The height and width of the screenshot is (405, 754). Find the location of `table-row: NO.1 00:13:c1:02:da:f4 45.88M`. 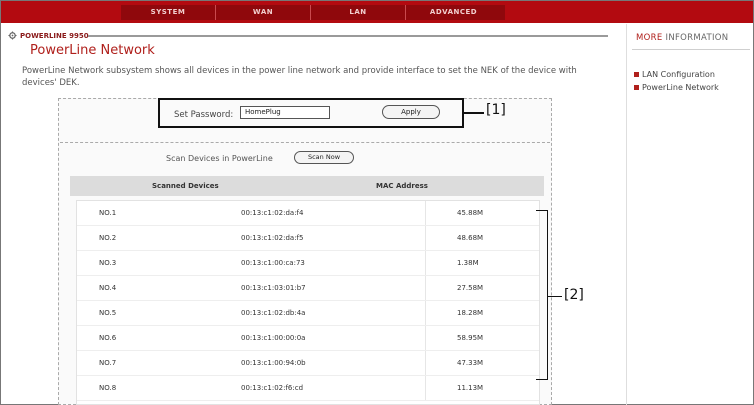

table-row: NO.1 00:13:c1:02:da:f4 45.88M is located at coordinates (308, 213).